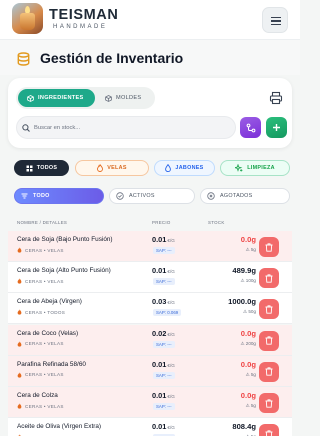 Image resolution: width=320 pixels, height=436 pixels. Describe the element at coordinates (61, 98) in the screenshot. I see `tab-ingredients-label: INGREDIENTES` at that location.